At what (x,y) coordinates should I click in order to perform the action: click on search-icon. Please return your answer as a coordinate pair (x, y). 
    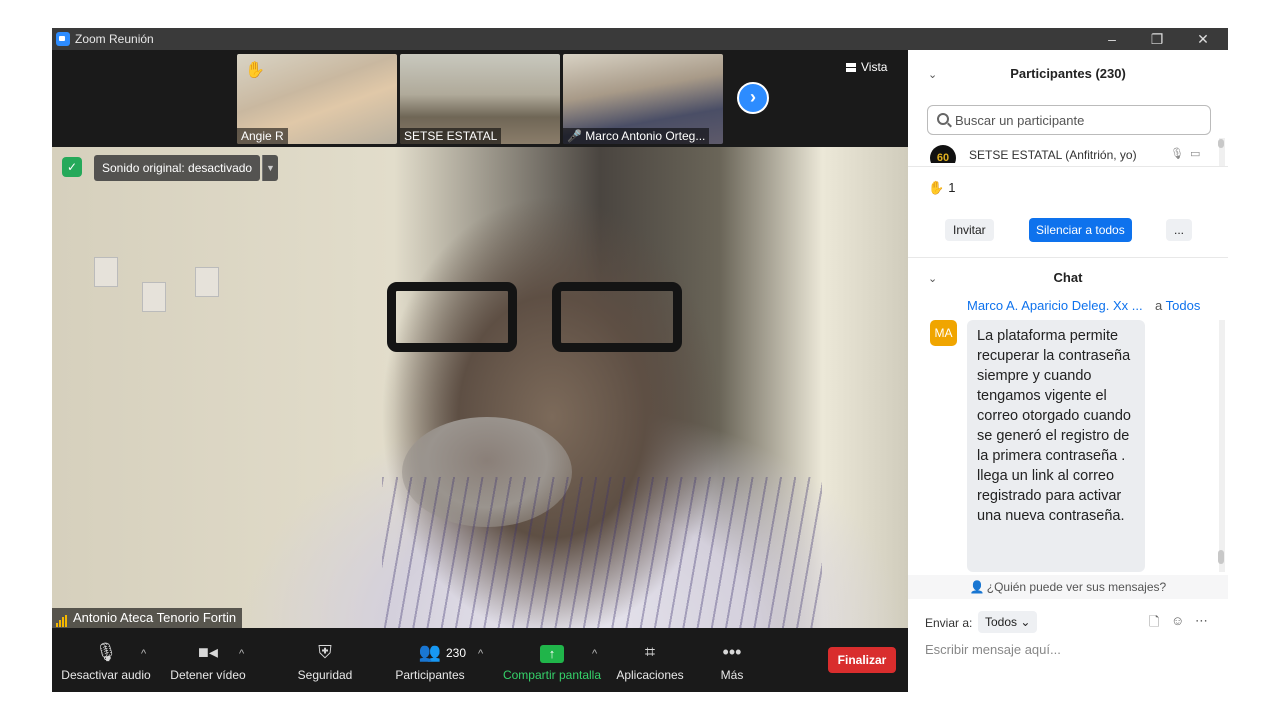
    Looking at the image, I should click on (943, 119).